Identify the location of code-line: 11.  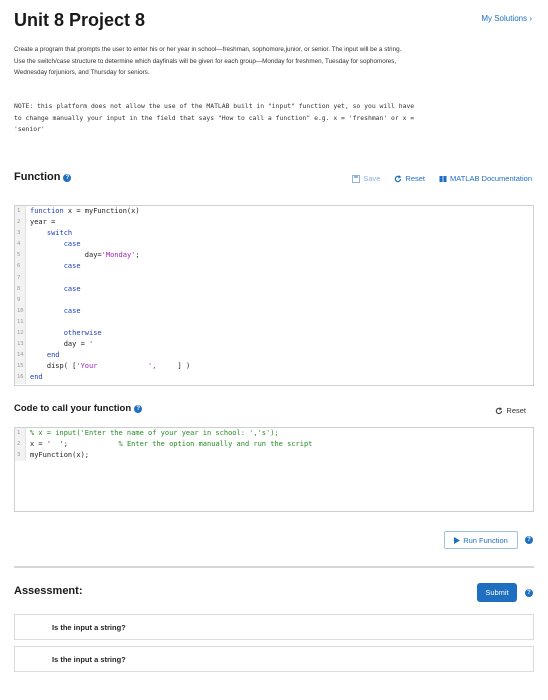
(274, 322).